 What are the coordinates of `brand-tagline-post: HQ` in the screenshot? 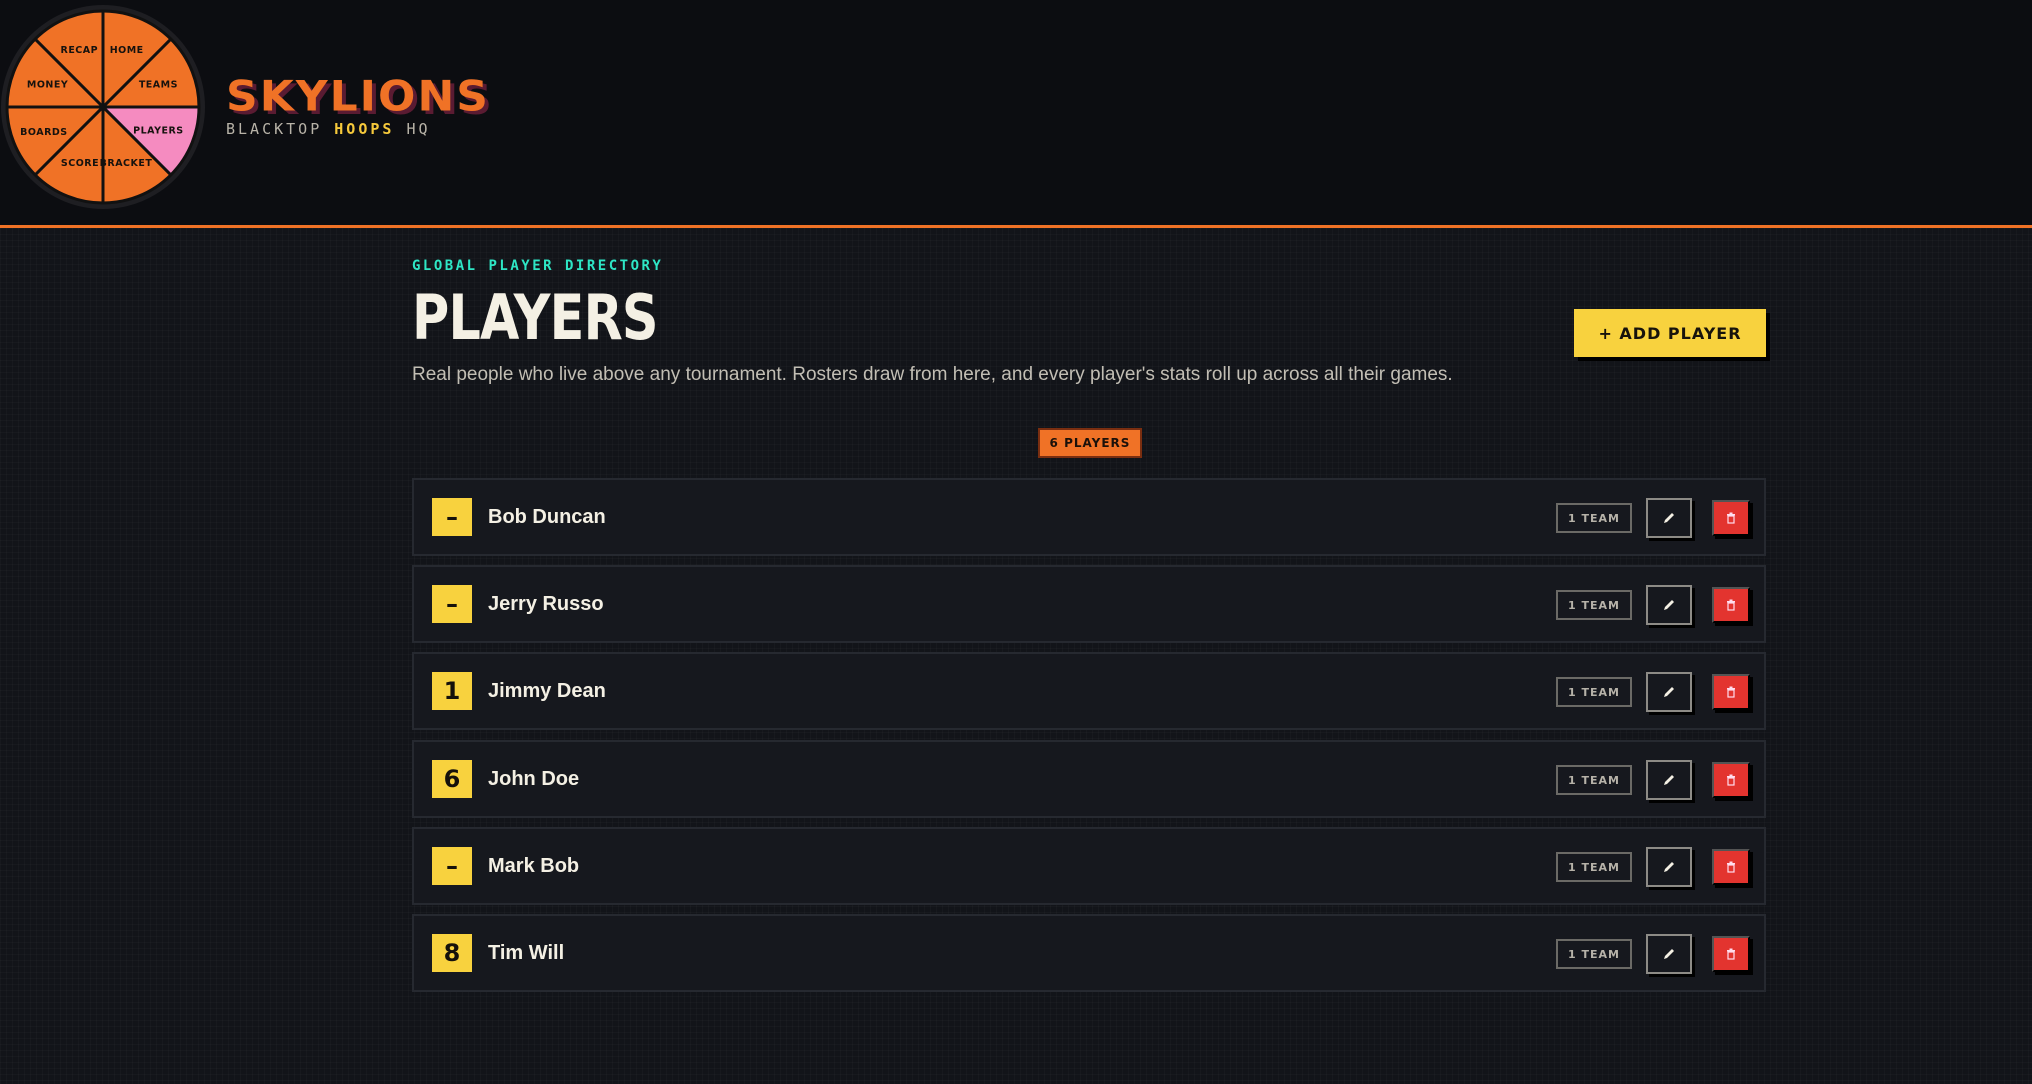 It's located at (412, 129).